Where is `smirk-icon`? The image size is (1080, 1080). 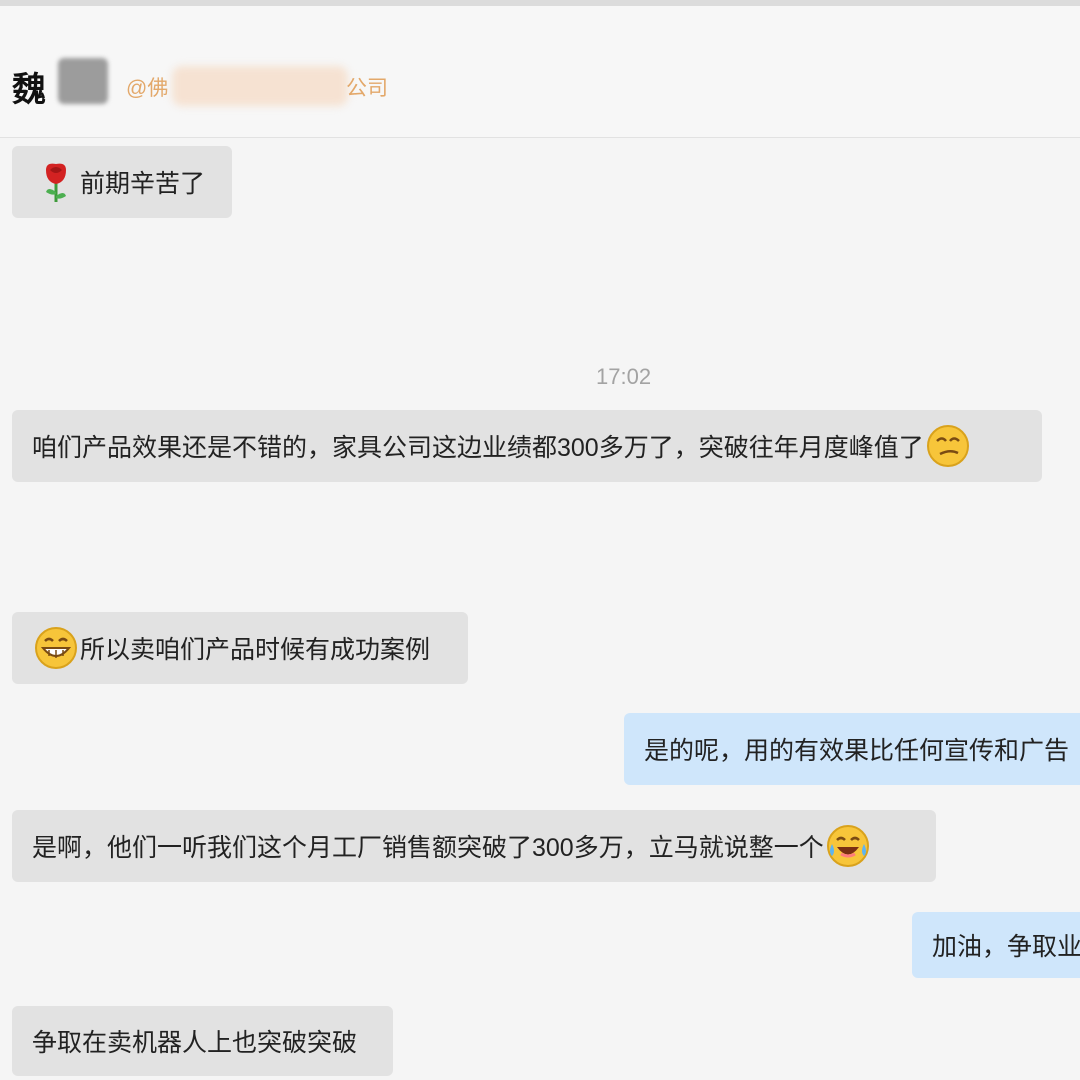
smirk-icon is located at coordinates (948, 446).